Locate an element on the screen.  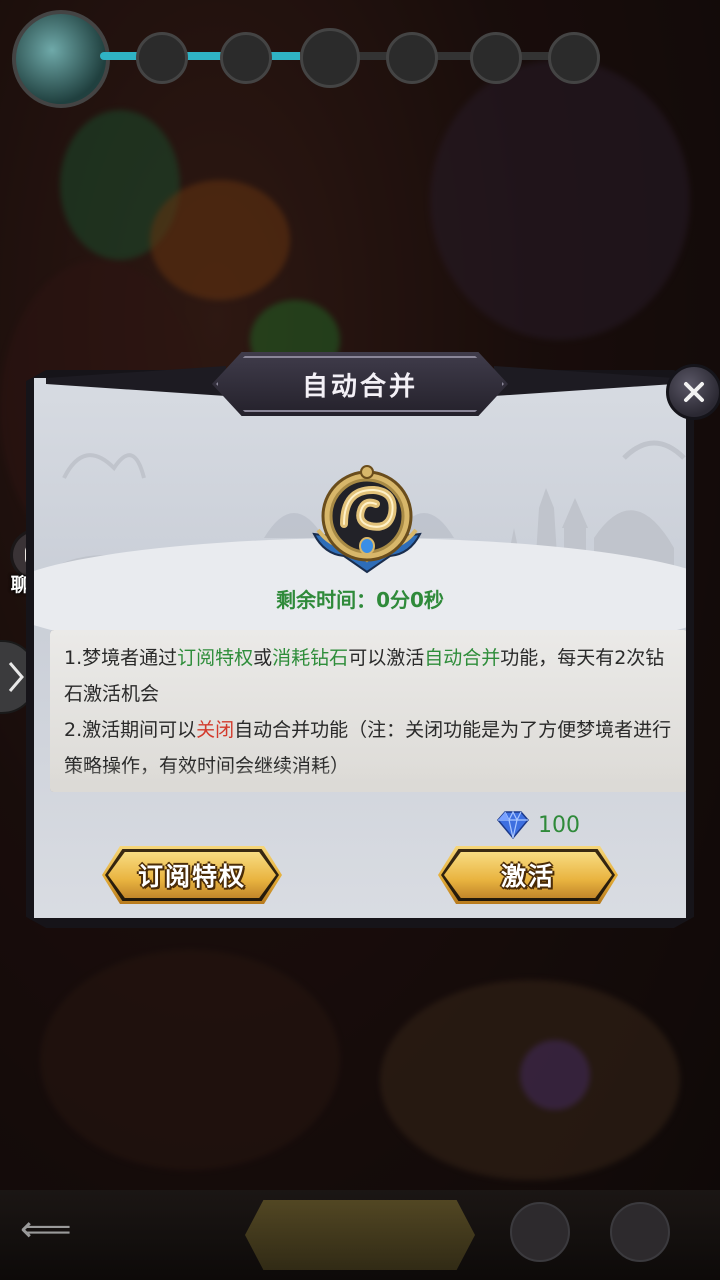
activate-button: 激活 is located at coordinates (528, 875).